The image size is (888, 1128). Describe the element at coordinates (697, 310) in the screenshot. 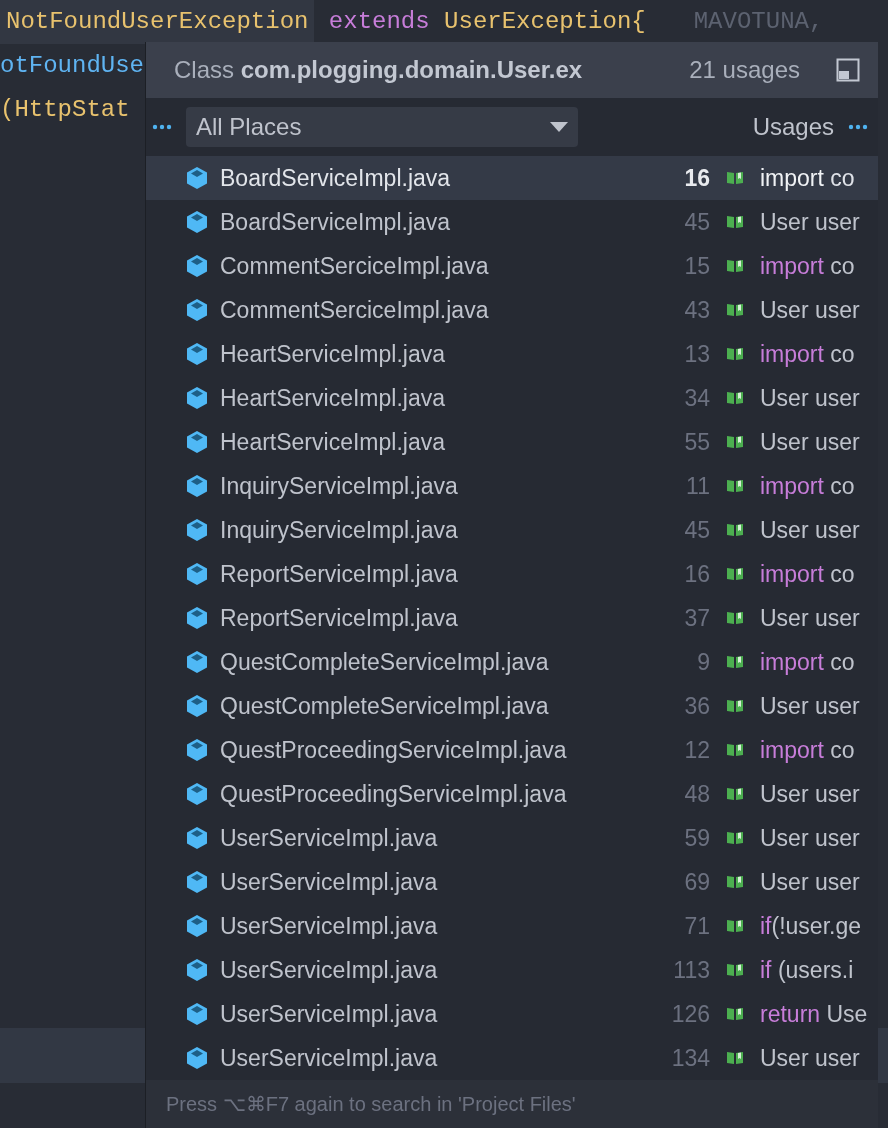

I see `line-number: 43` at that location.